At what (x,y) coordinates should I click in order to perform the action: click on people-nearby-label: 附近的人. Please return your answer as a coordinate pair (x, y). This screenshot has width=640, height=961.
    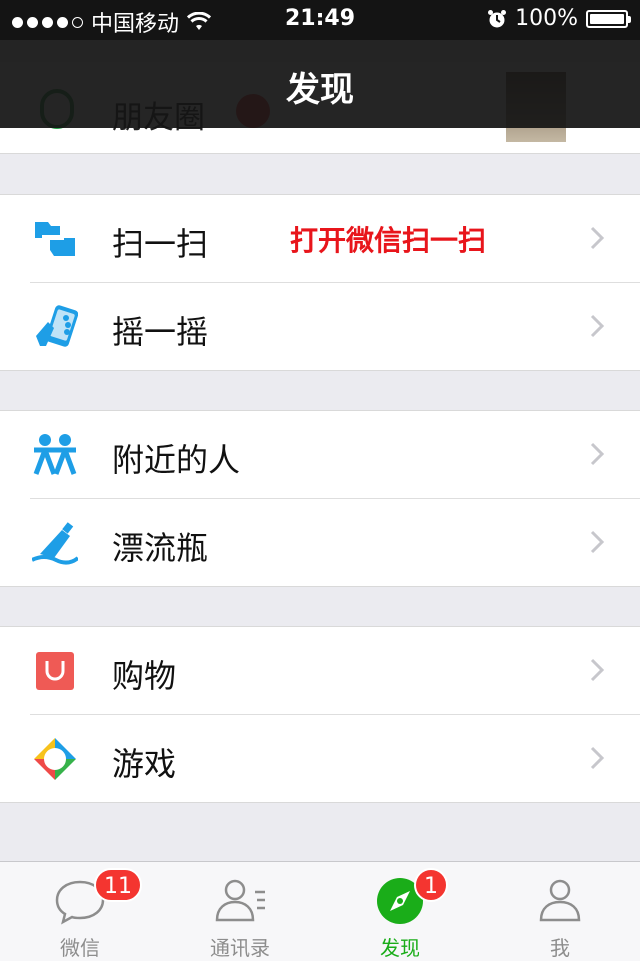
    Looking at the image, I should click on (176, 460).